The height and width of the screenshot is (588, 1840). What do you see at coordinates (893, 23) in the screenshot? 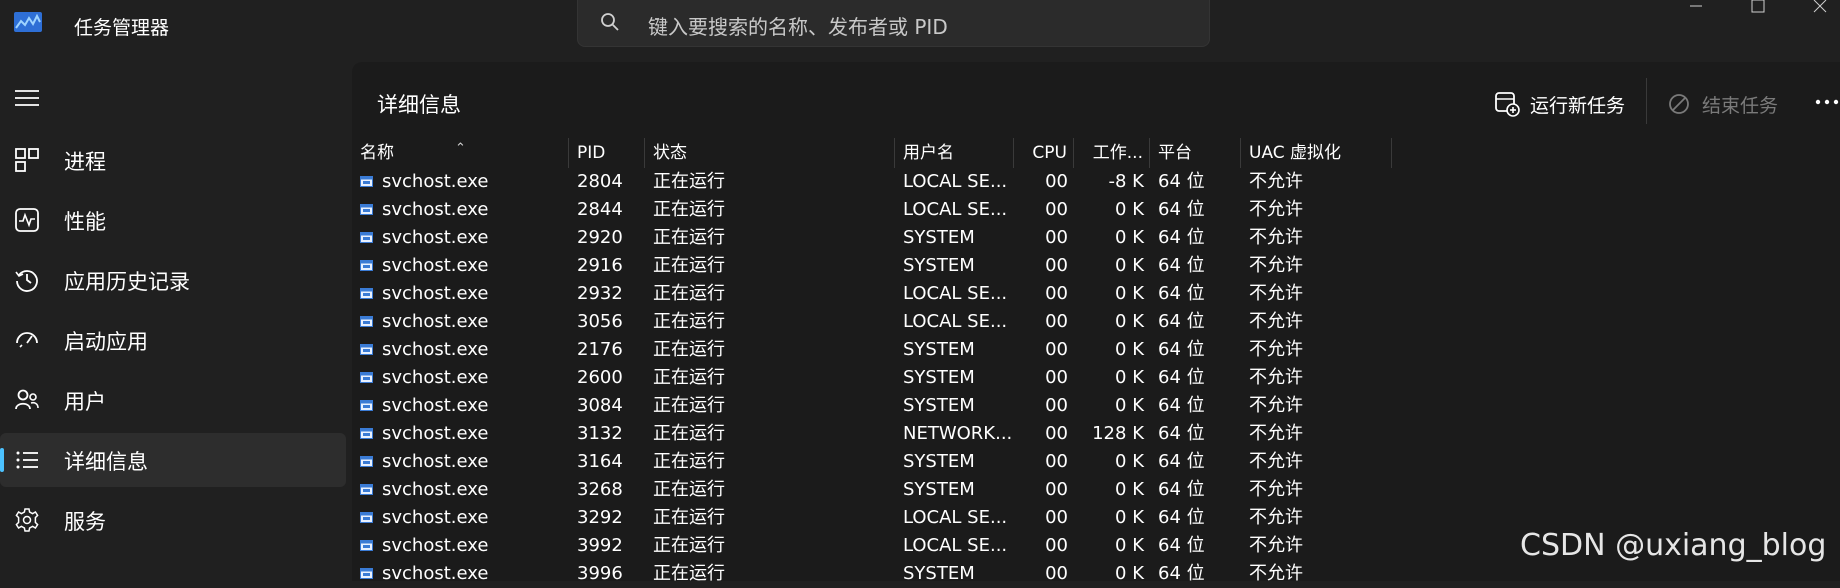
I see `search-box: 键入要搜索的名称、发布者或 PID` at bounding box center [893, 23].